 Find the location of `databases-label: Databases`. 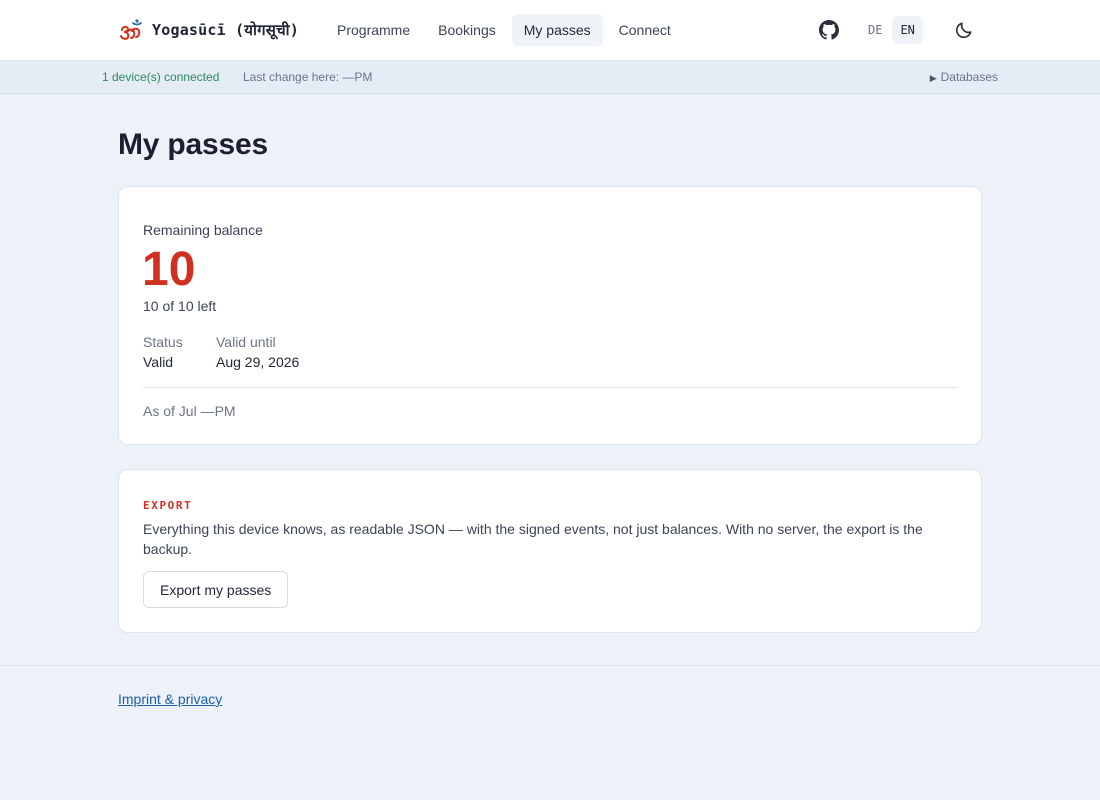

databases-label: Databases is located at coordinates (969, 77).